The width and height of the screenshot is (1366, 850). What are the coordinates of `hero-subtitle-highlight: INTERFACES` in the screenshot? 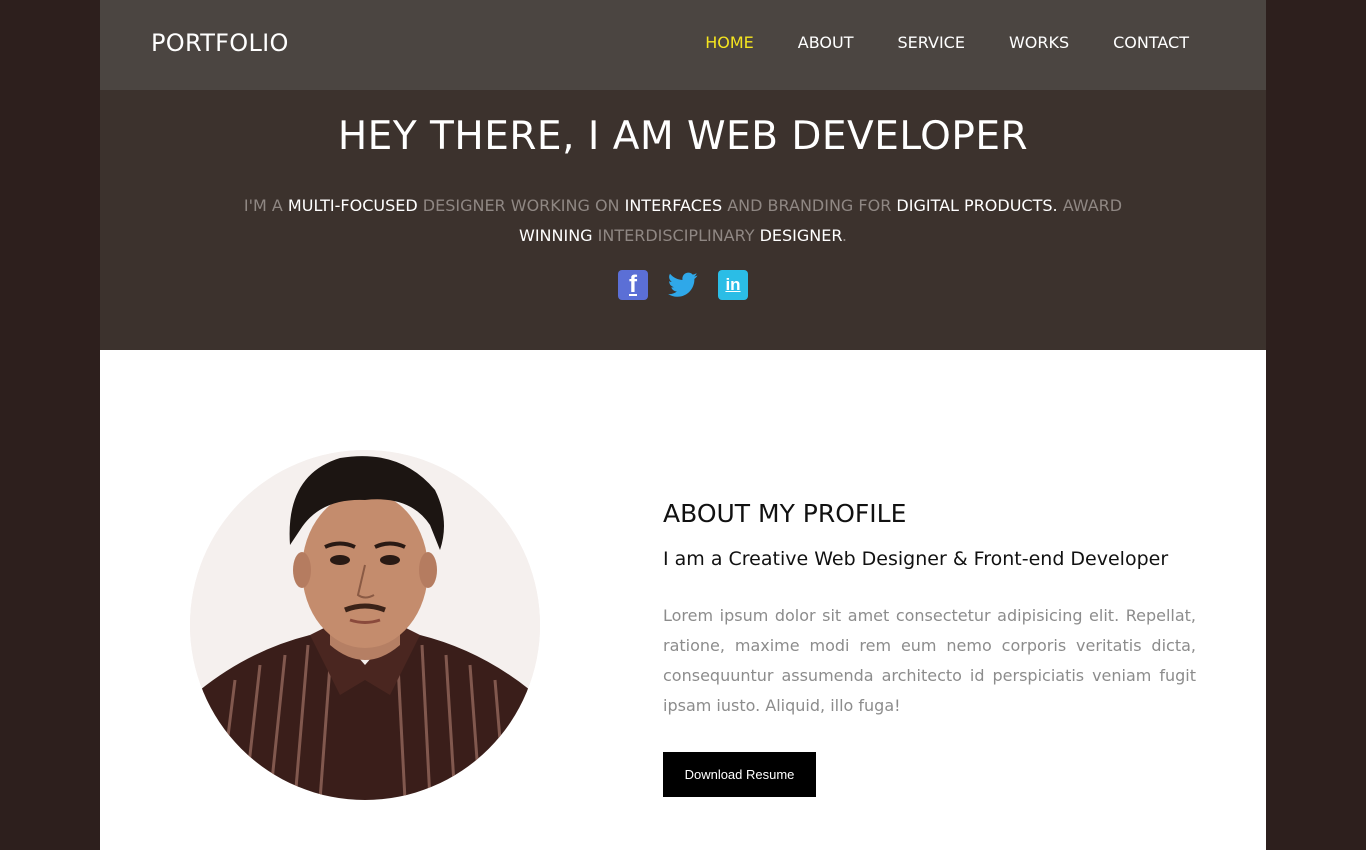 It's located at (673, 205).